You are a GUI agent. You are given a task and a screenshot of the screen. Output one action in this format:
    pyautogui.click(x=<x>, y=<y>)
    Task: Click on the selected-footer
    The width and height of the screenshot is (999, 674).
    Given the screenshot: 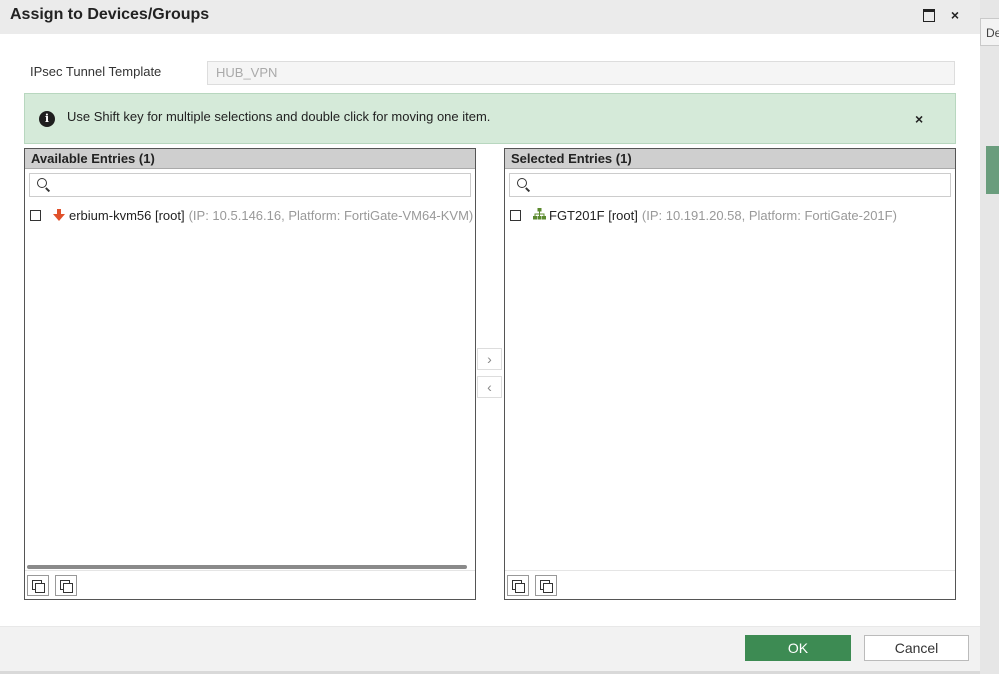 What is the action you would take?
    pyautogui.click(x=730, y=585)
    